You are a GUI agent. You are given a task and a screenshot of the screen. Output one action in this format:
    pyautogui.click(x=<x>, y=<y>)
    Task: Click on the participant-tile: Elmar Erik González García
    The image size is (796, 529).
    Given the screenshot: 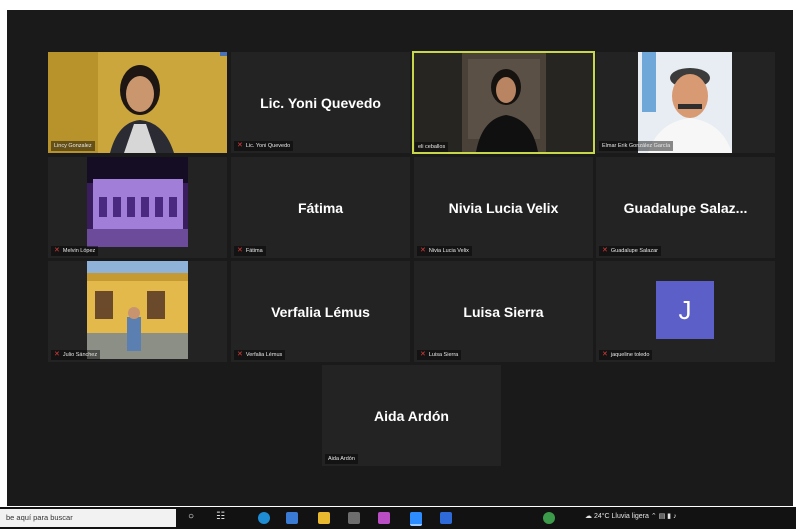 What is the action you would take?
    pyautogui.click(x=685, y=102)
    